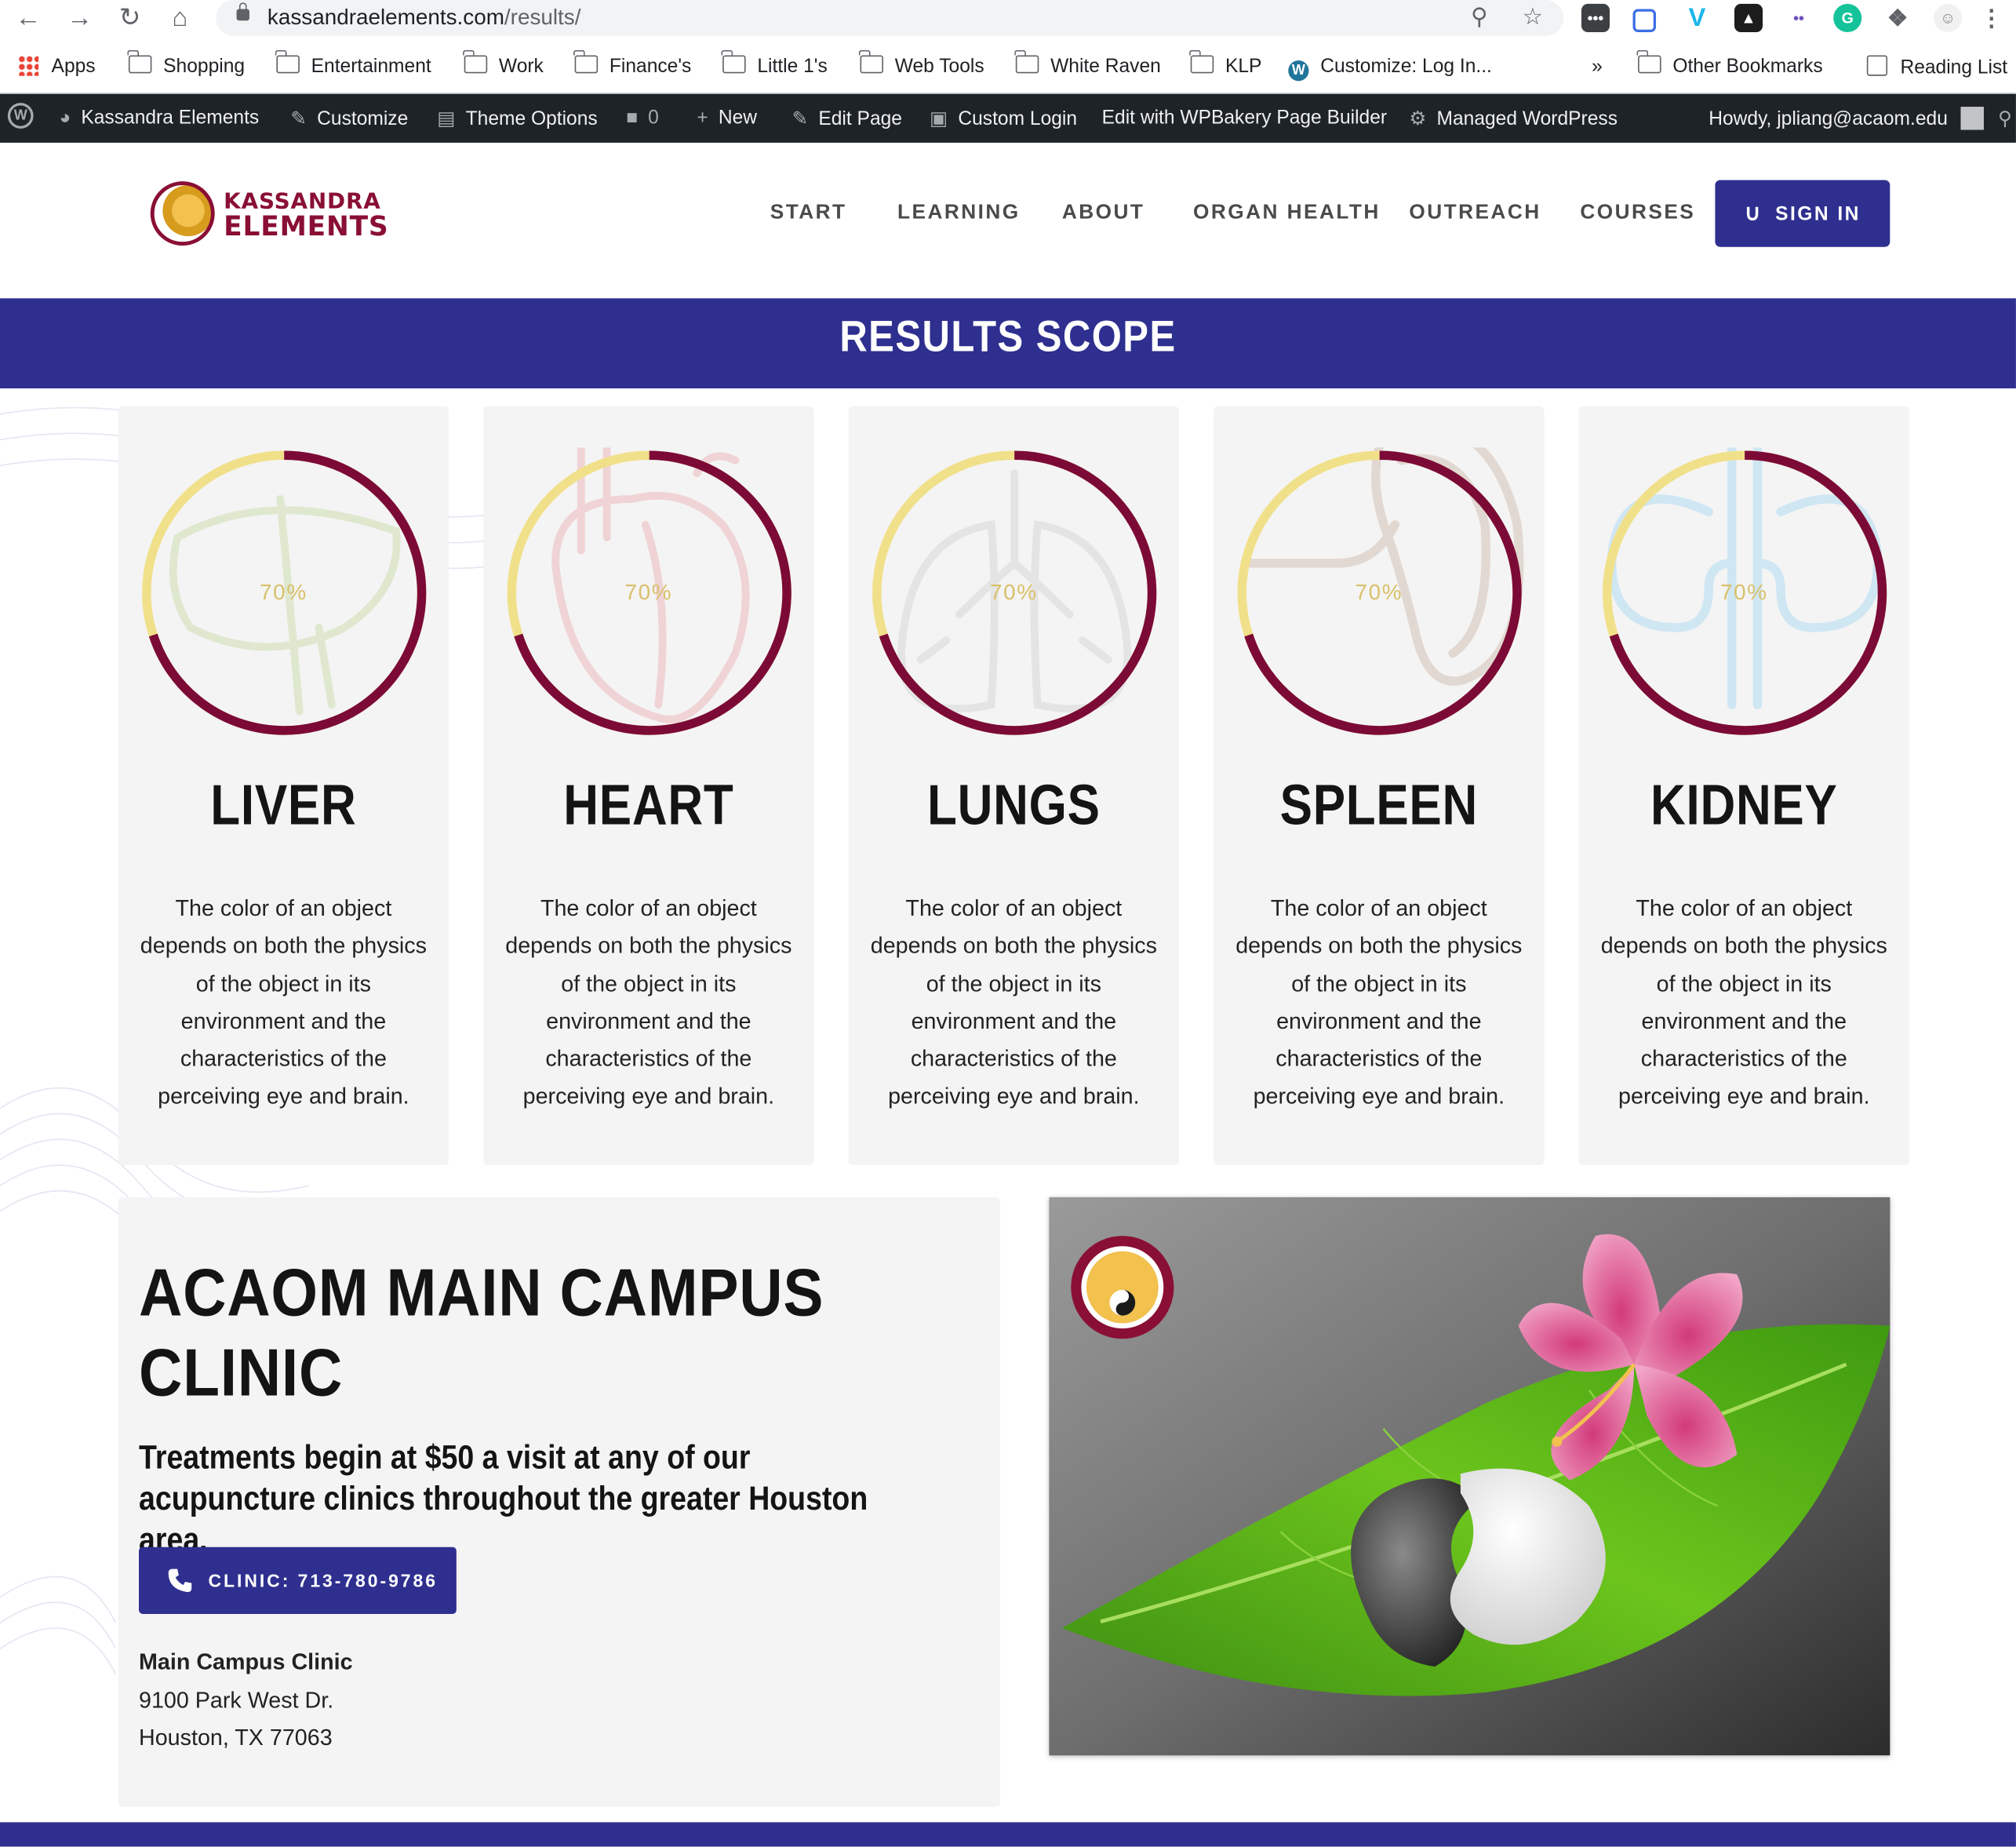  What do you see at coordinates (182, 213) in the screenshot?
I see `phoenix-logo-icon` at bounding box center [182, 213].